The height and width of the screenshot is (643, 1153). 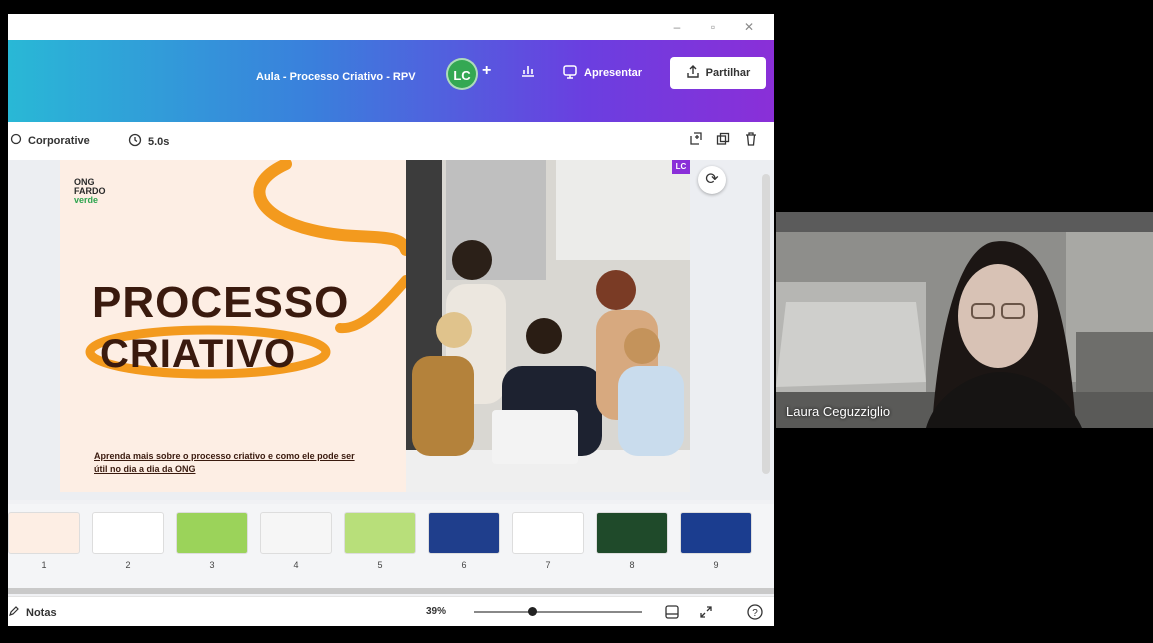 I want to click on maximize-button: ▫, so click(x=713, y=27).